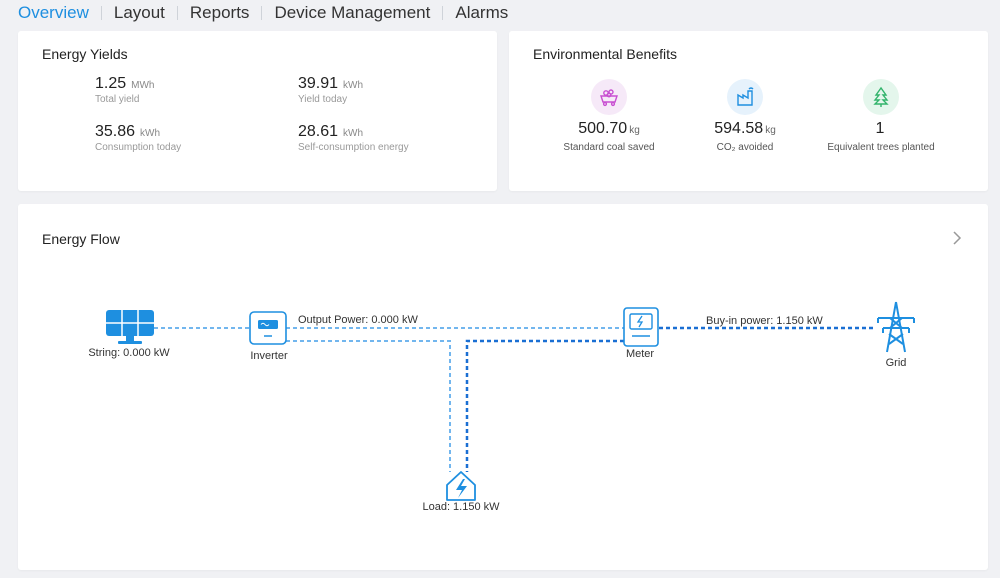 This screenshot has height=578, width=1000. Describe the element at coordinates (352, 13) in the screenshot. I see `tab-device-management: Device Management` at that location.